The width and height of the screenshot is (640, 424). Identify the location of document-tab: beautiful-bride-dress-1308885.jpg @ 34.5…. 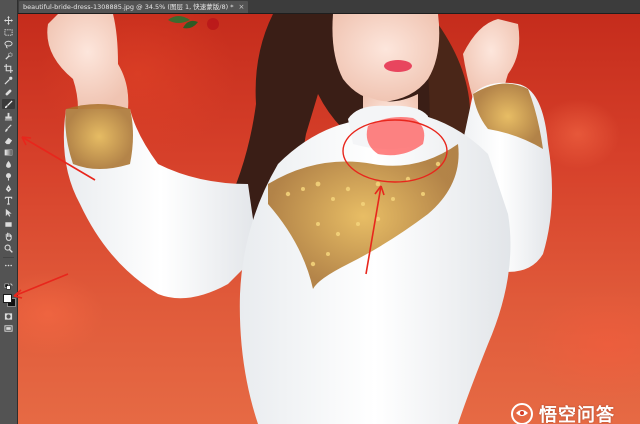
(134, 7).